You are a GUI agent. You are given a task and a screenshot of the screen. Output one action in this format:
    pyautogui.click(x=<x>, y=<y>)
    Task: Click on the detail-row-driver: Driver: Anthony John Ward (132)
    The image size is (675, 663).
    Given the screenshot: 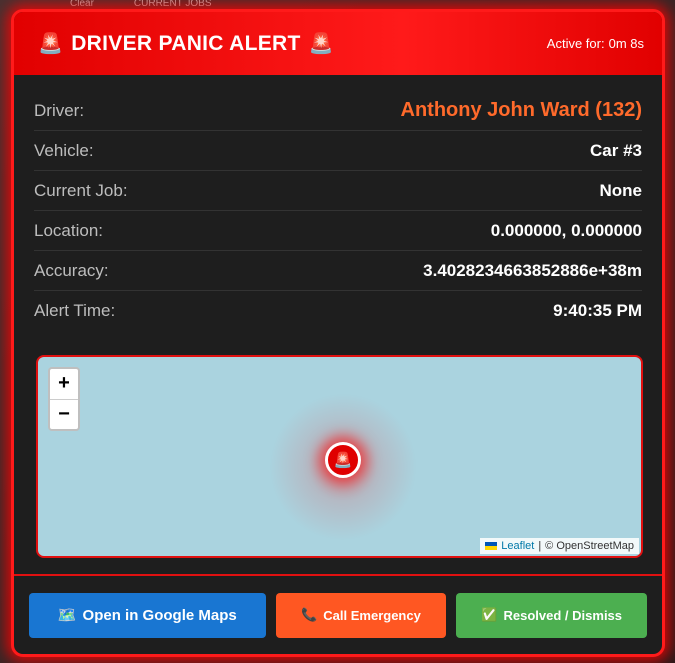 What is the action you would take?
    pyautogui.click(x=338, y=111)
    